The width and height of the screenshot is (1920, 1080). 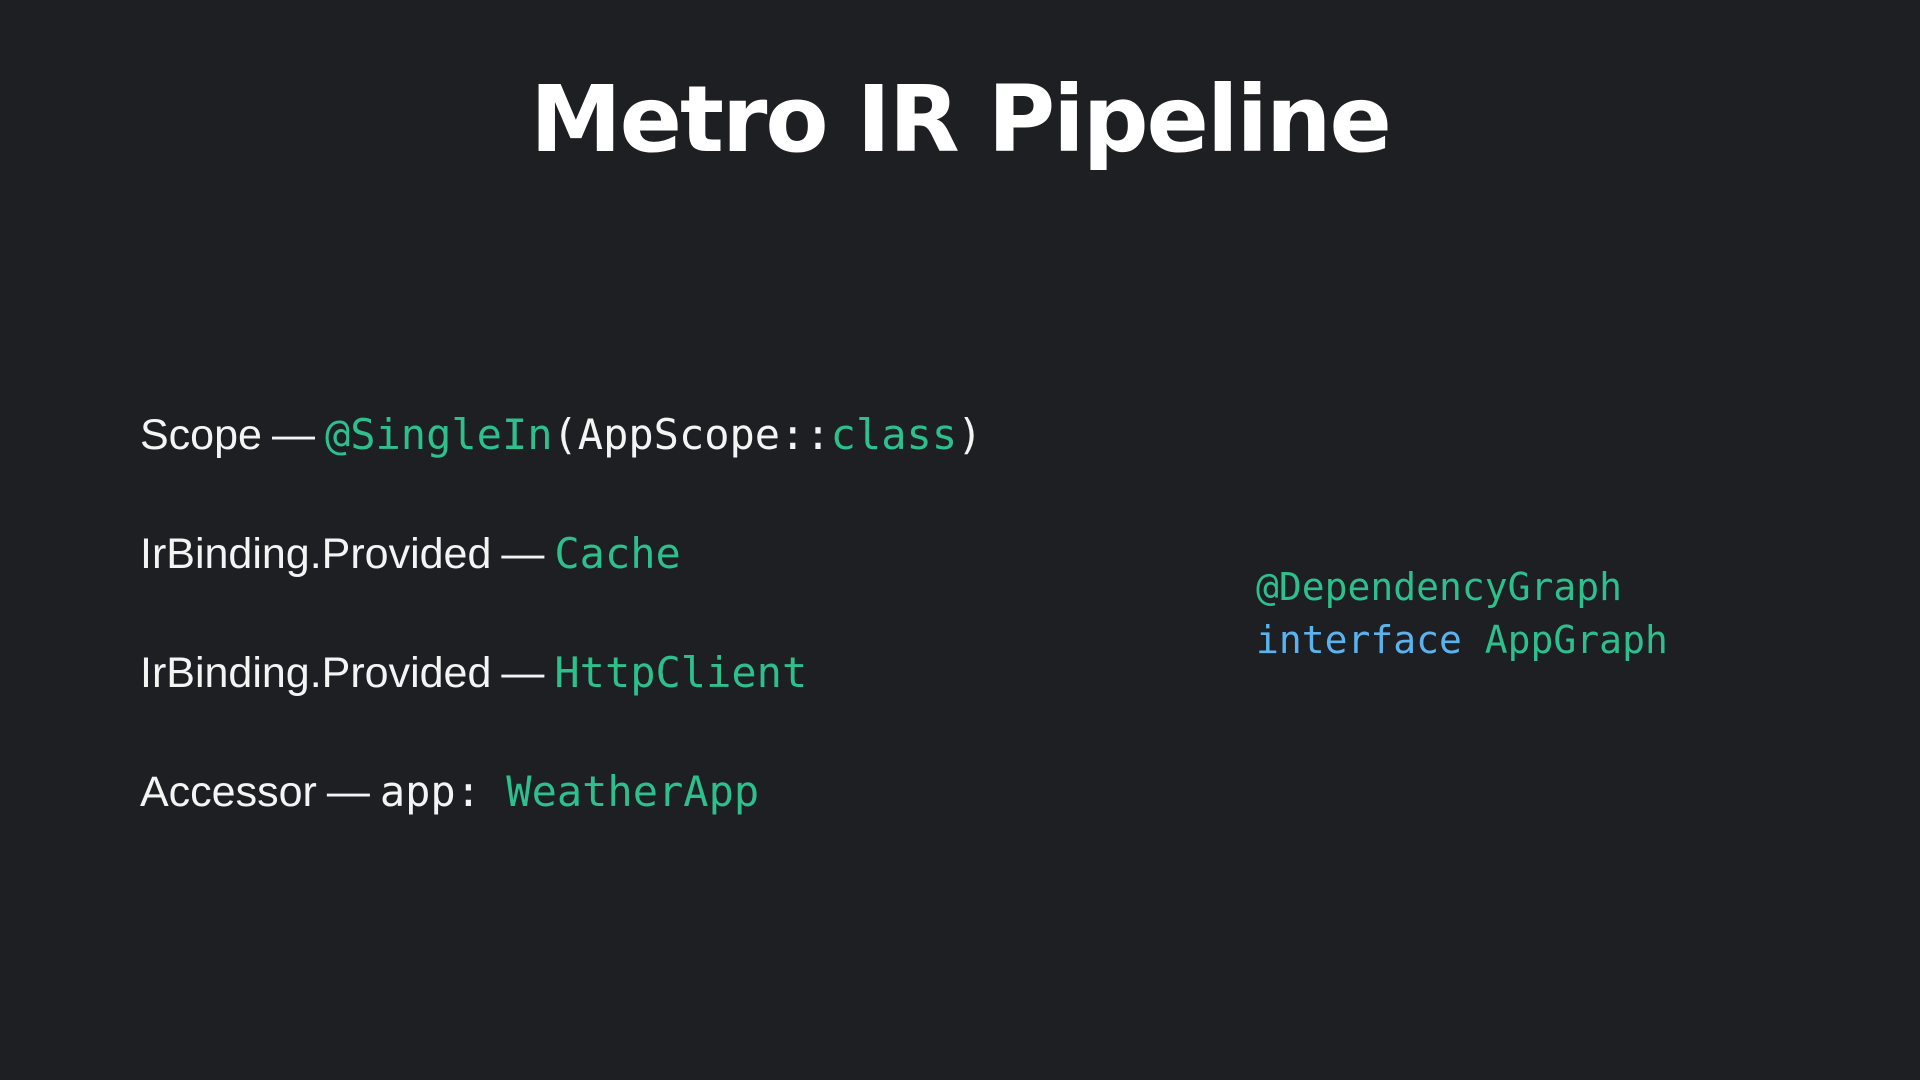 I want to click on interface-keyword: interface, so click(x=1359, y=640).